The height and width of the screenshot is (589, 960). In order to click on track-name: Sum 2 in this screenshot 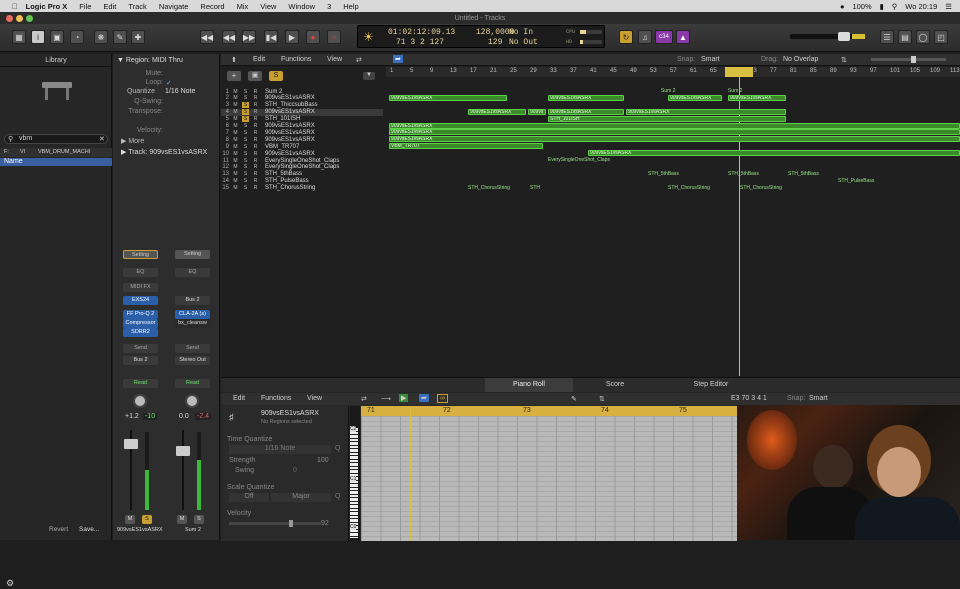, I will do `click(273, 92)`.